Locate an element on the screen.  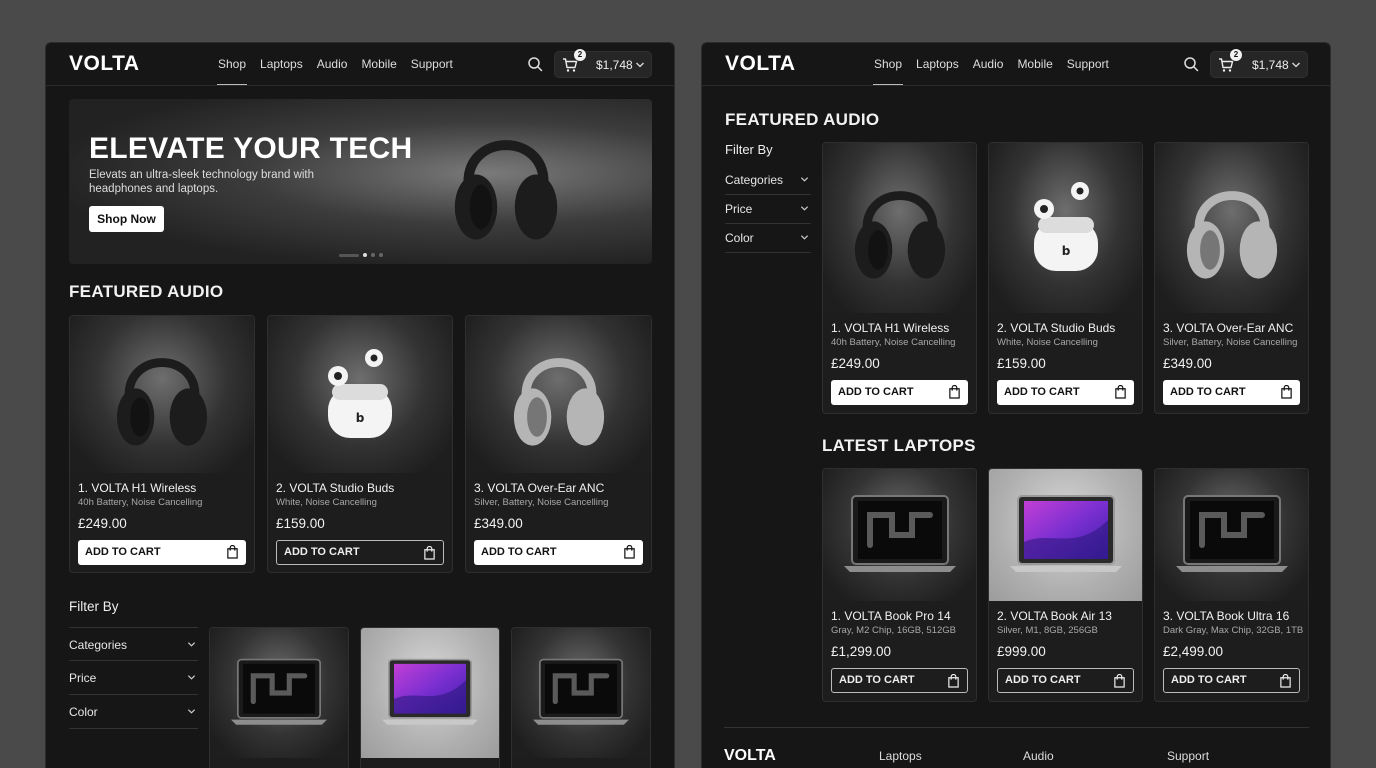
product-name: 1. VOLTA Book Pro 14 is located at coordinates (891, 616).